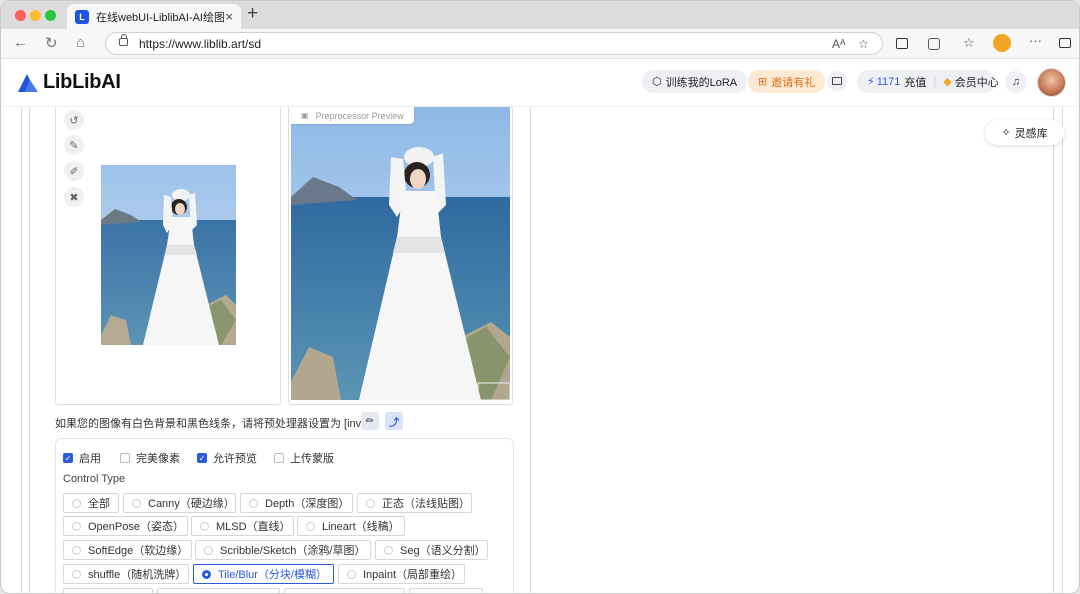 This screenshot has height=594, width=1080. What do you see at coordinates (82, 16) in the screenshot?
I see `liblib-favicon-icon: L` at bounding box center [82, 16].